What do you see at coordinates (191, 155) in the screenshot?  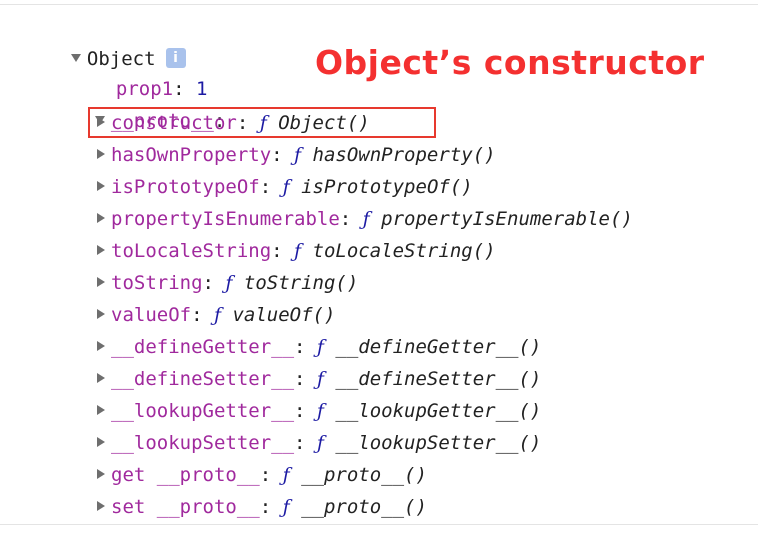 I see `member-key: hasOwnProperty` at bounding box center [191, 155].